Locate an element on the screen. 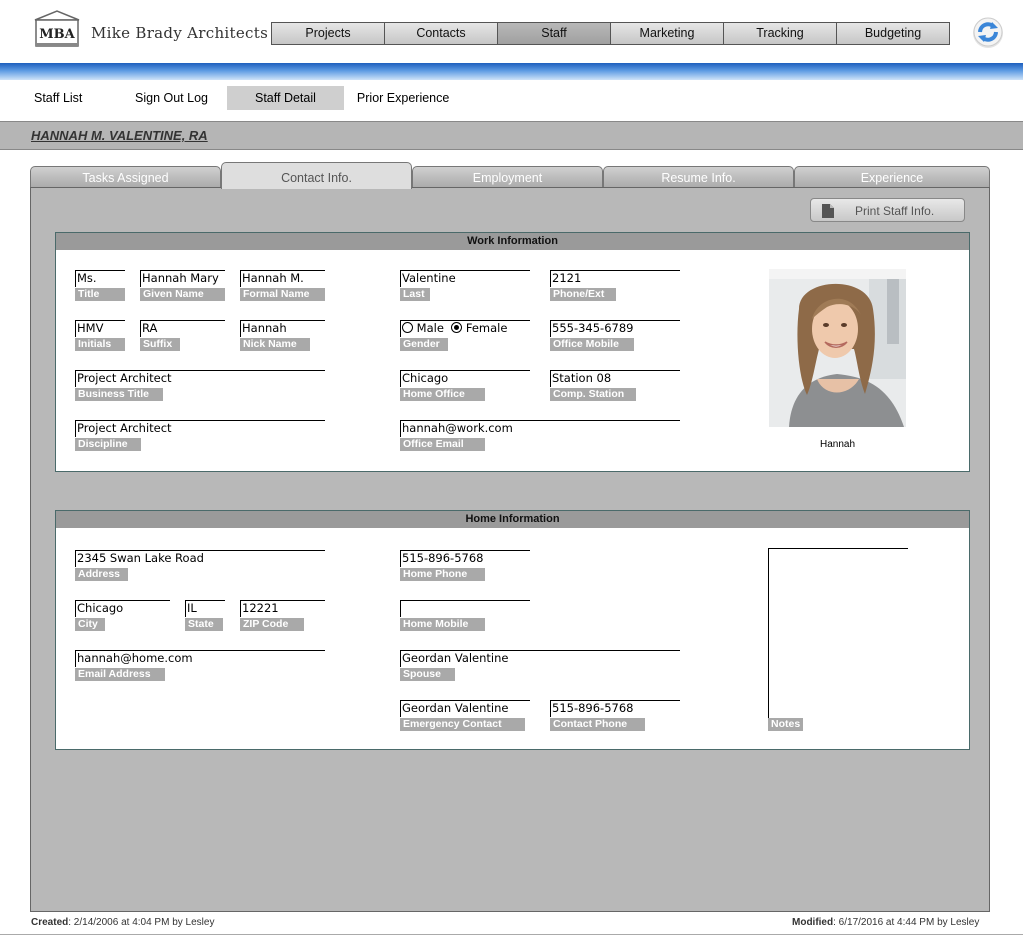 The height and width of the screenshot is (938, 1023). formal-name-label: Formal Name is located at coordinates (282, 294).